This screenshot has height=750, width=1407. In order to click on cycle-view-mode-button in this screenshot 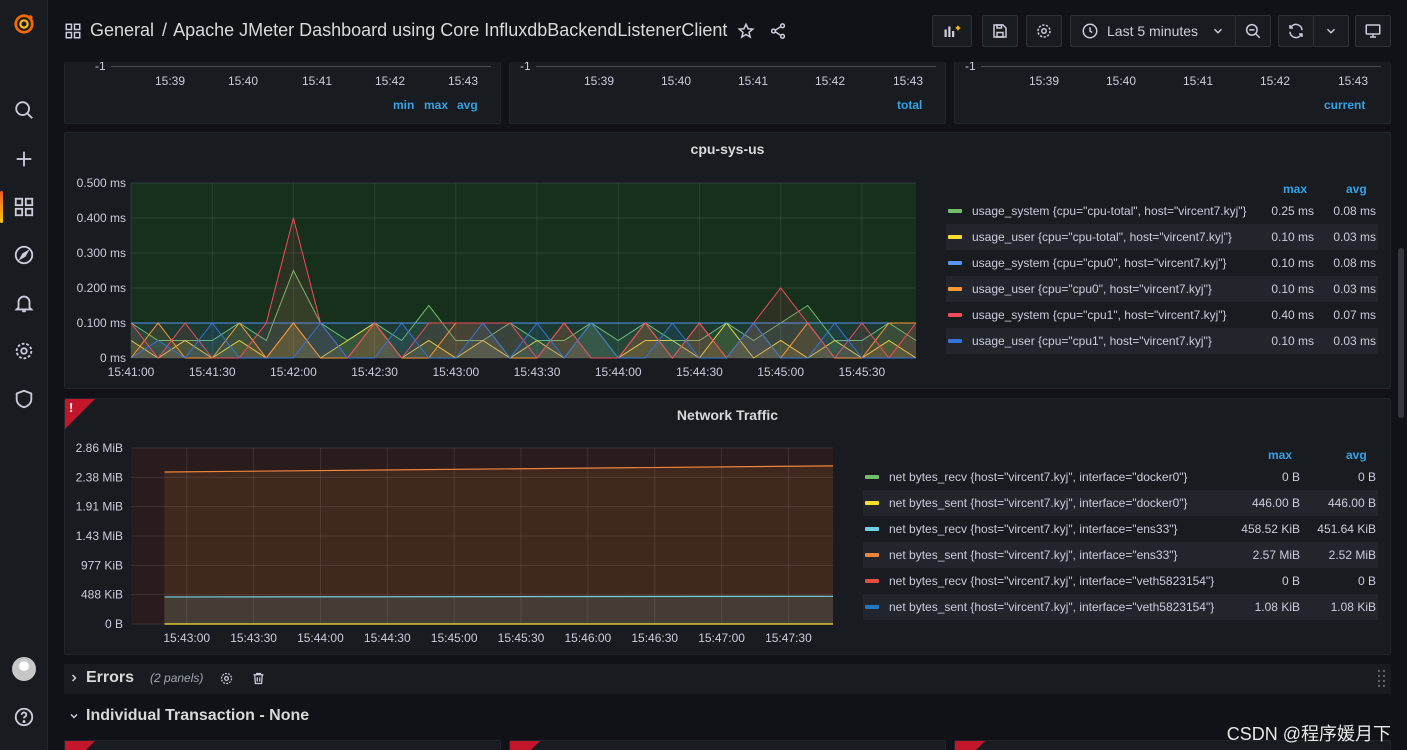, I will do `click(1373, 31)`.